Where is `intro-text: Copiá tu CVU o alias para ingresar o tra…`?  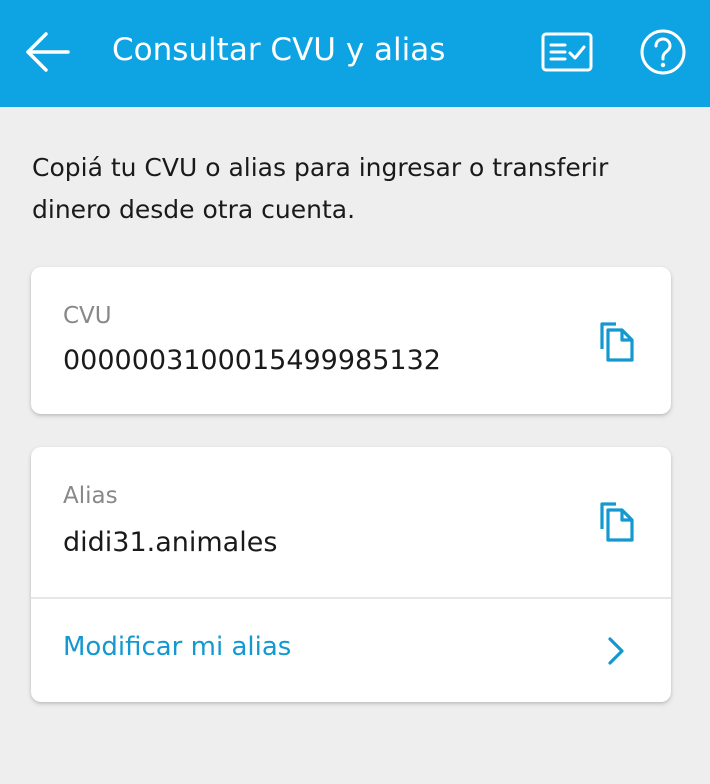
intro-text: Copiá tu CVU o alias para ingresar o tra… is located at coordinates (320, 188).